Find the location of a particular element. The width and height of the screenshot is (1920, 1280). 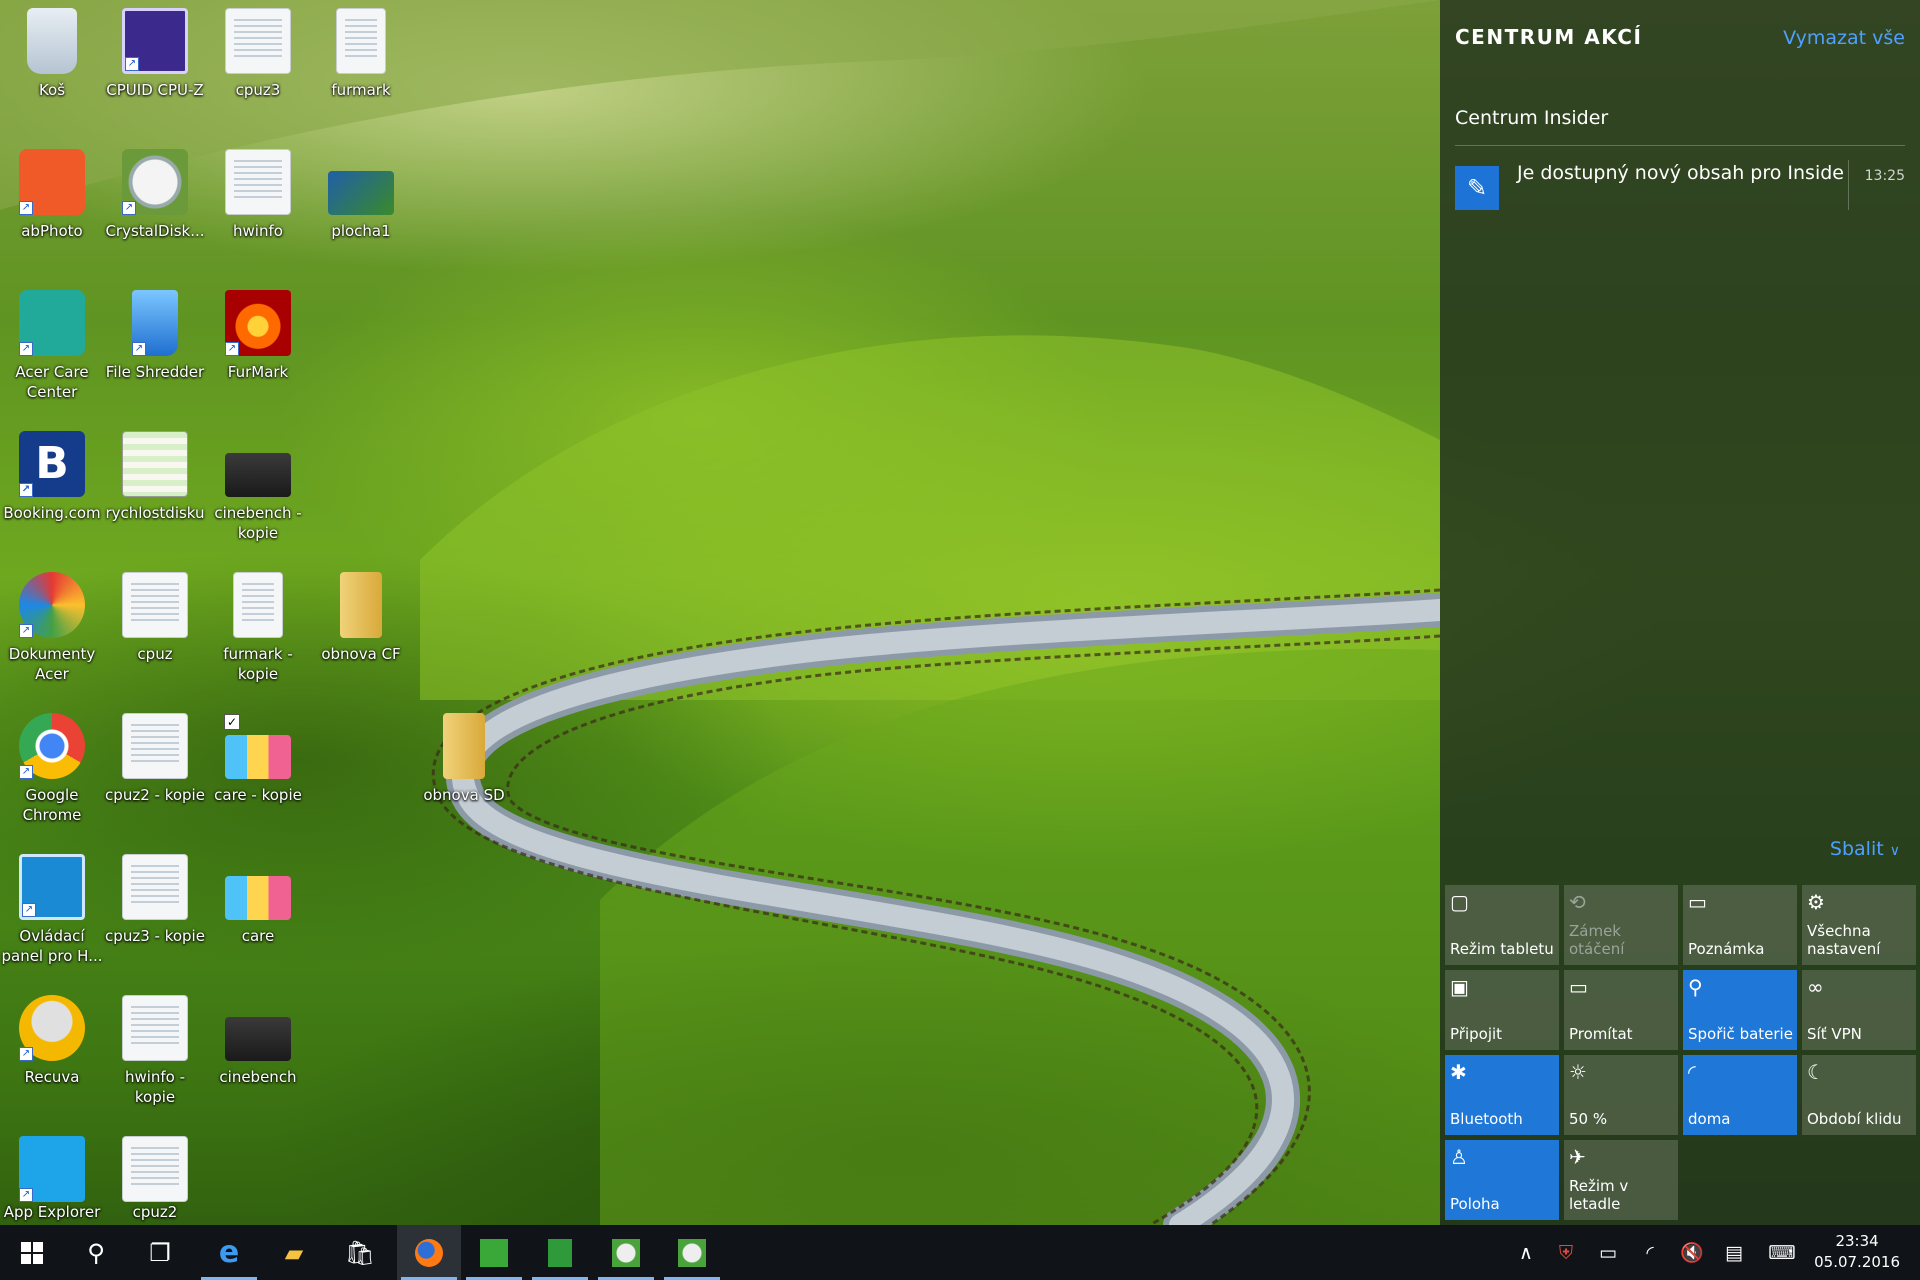

quick-action-icon: ⚙ is located at coordinates (1816, 902).